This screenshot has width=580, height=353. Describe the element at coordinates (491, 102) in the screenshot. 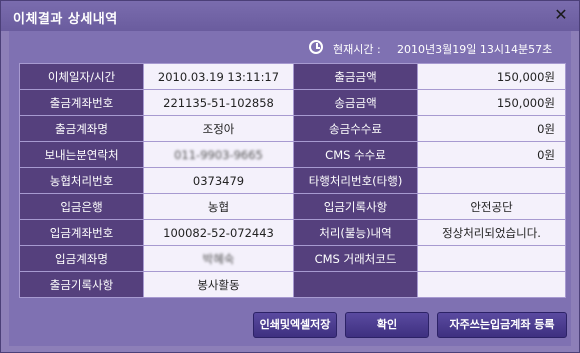

I see `value-remit-amount: 150,000원` at that location.